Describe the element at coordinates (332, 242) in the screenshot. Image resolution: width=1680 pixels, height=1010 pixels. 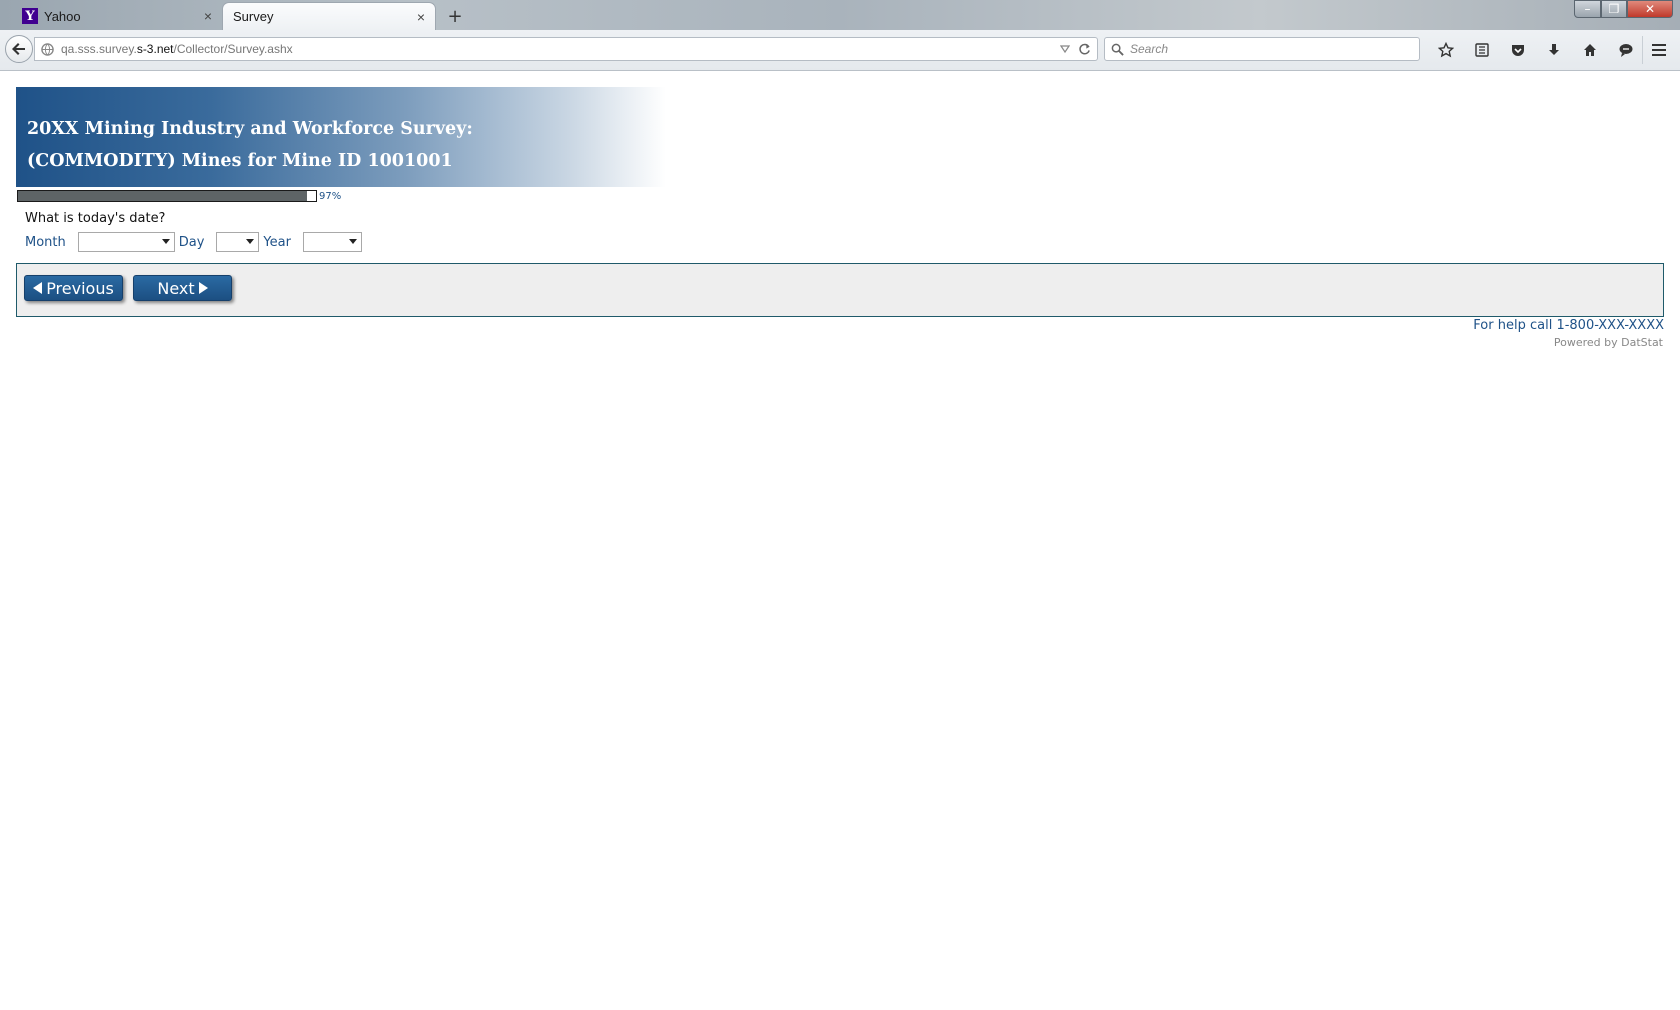
I see `year-select` at that location.